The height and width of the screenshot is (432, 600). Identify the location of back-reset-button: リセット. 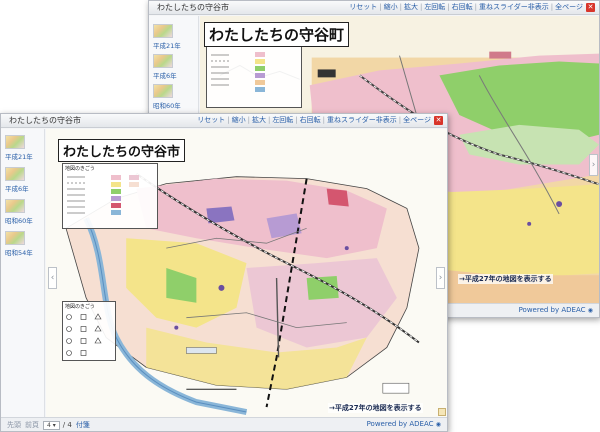
(363, 7).